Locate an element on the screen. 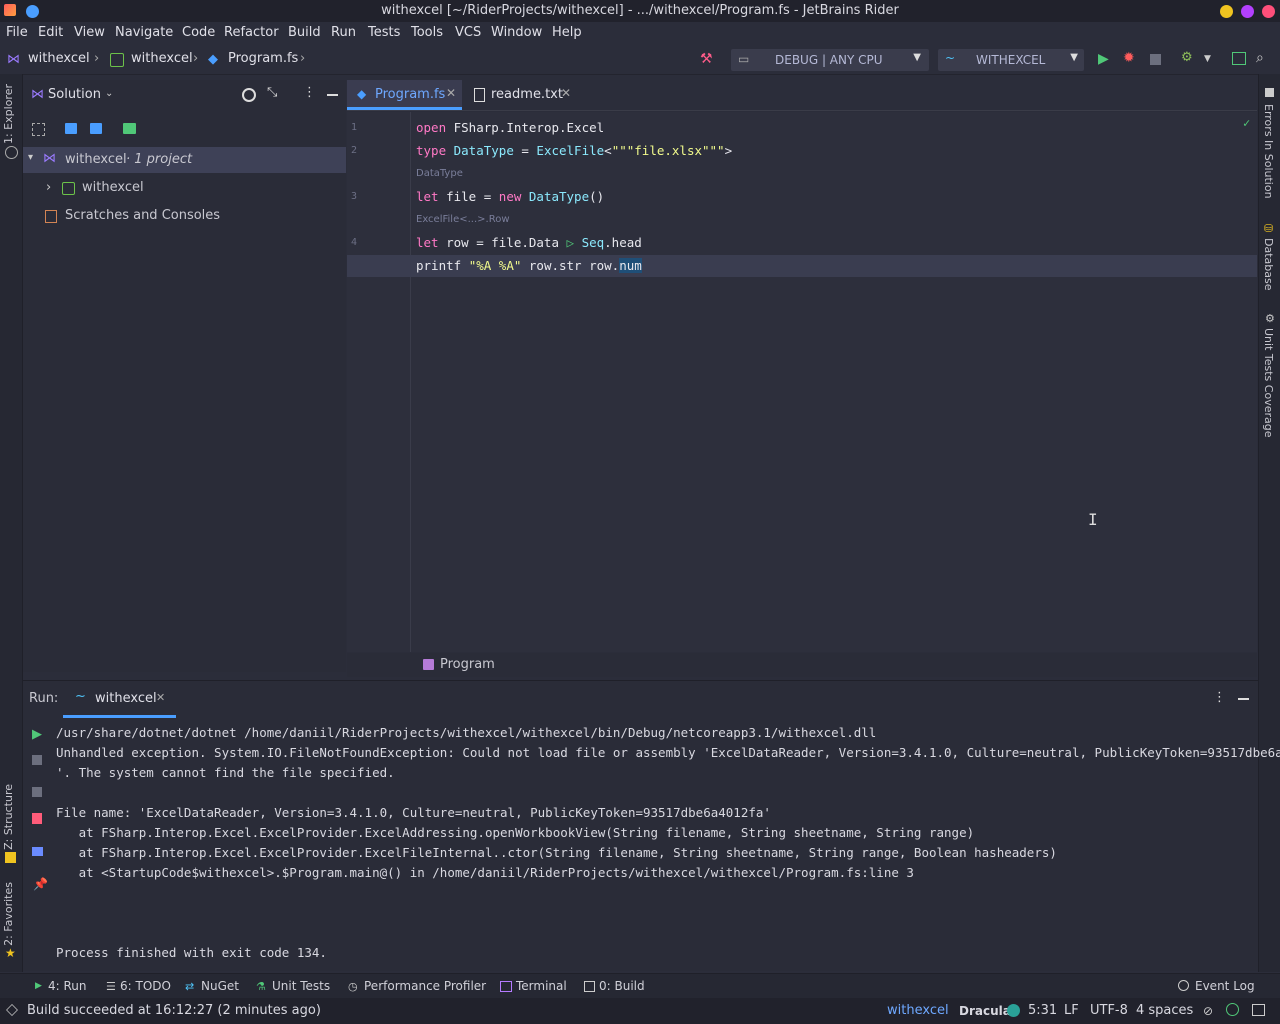 The image size is (1280, 1024). breadcrumb-project: withexcel is located at coordinates (162, 58).